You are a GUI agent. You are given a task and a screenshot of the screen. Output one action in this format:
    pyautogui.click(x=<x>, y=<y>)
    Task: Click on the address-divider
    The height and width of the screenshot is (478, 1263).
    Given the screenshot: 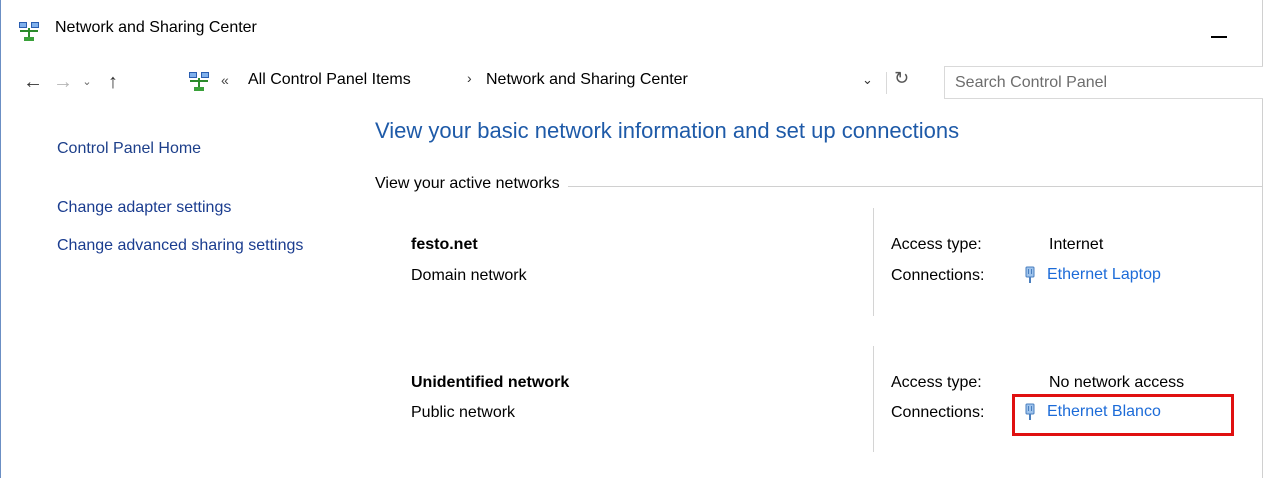 What is the action you would take?
    pyautogui.click(x=886, y=83)
    